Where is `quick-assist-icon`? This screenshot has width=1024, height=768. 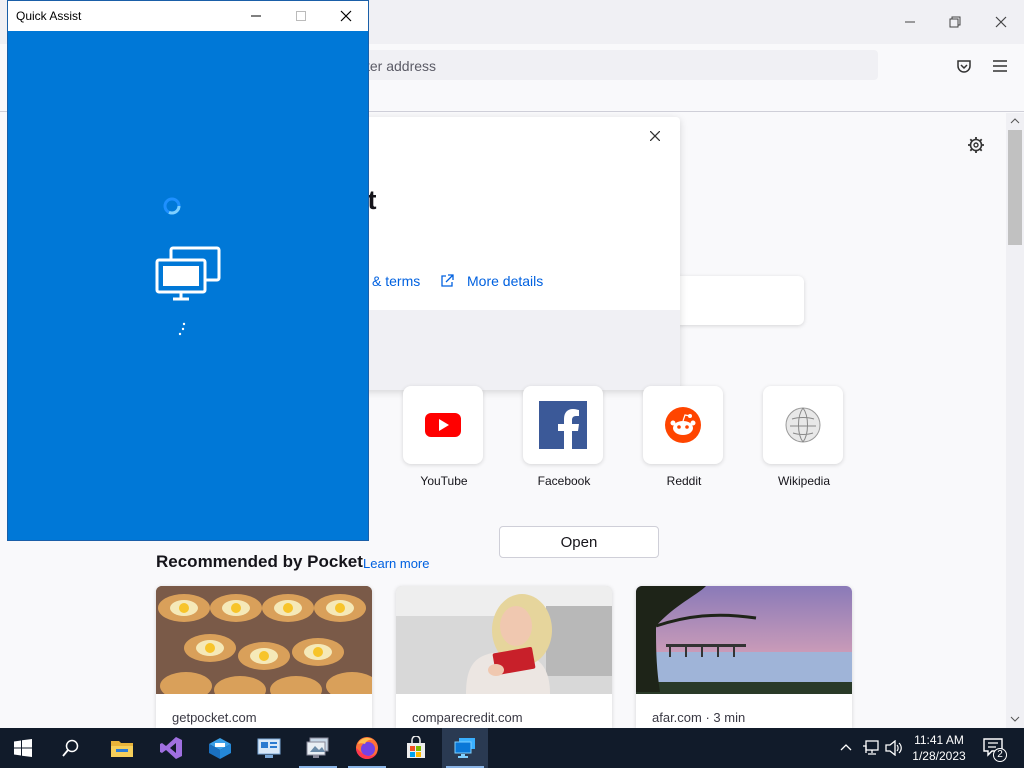
quick-assist-icon is located at coordinates (464, 748).